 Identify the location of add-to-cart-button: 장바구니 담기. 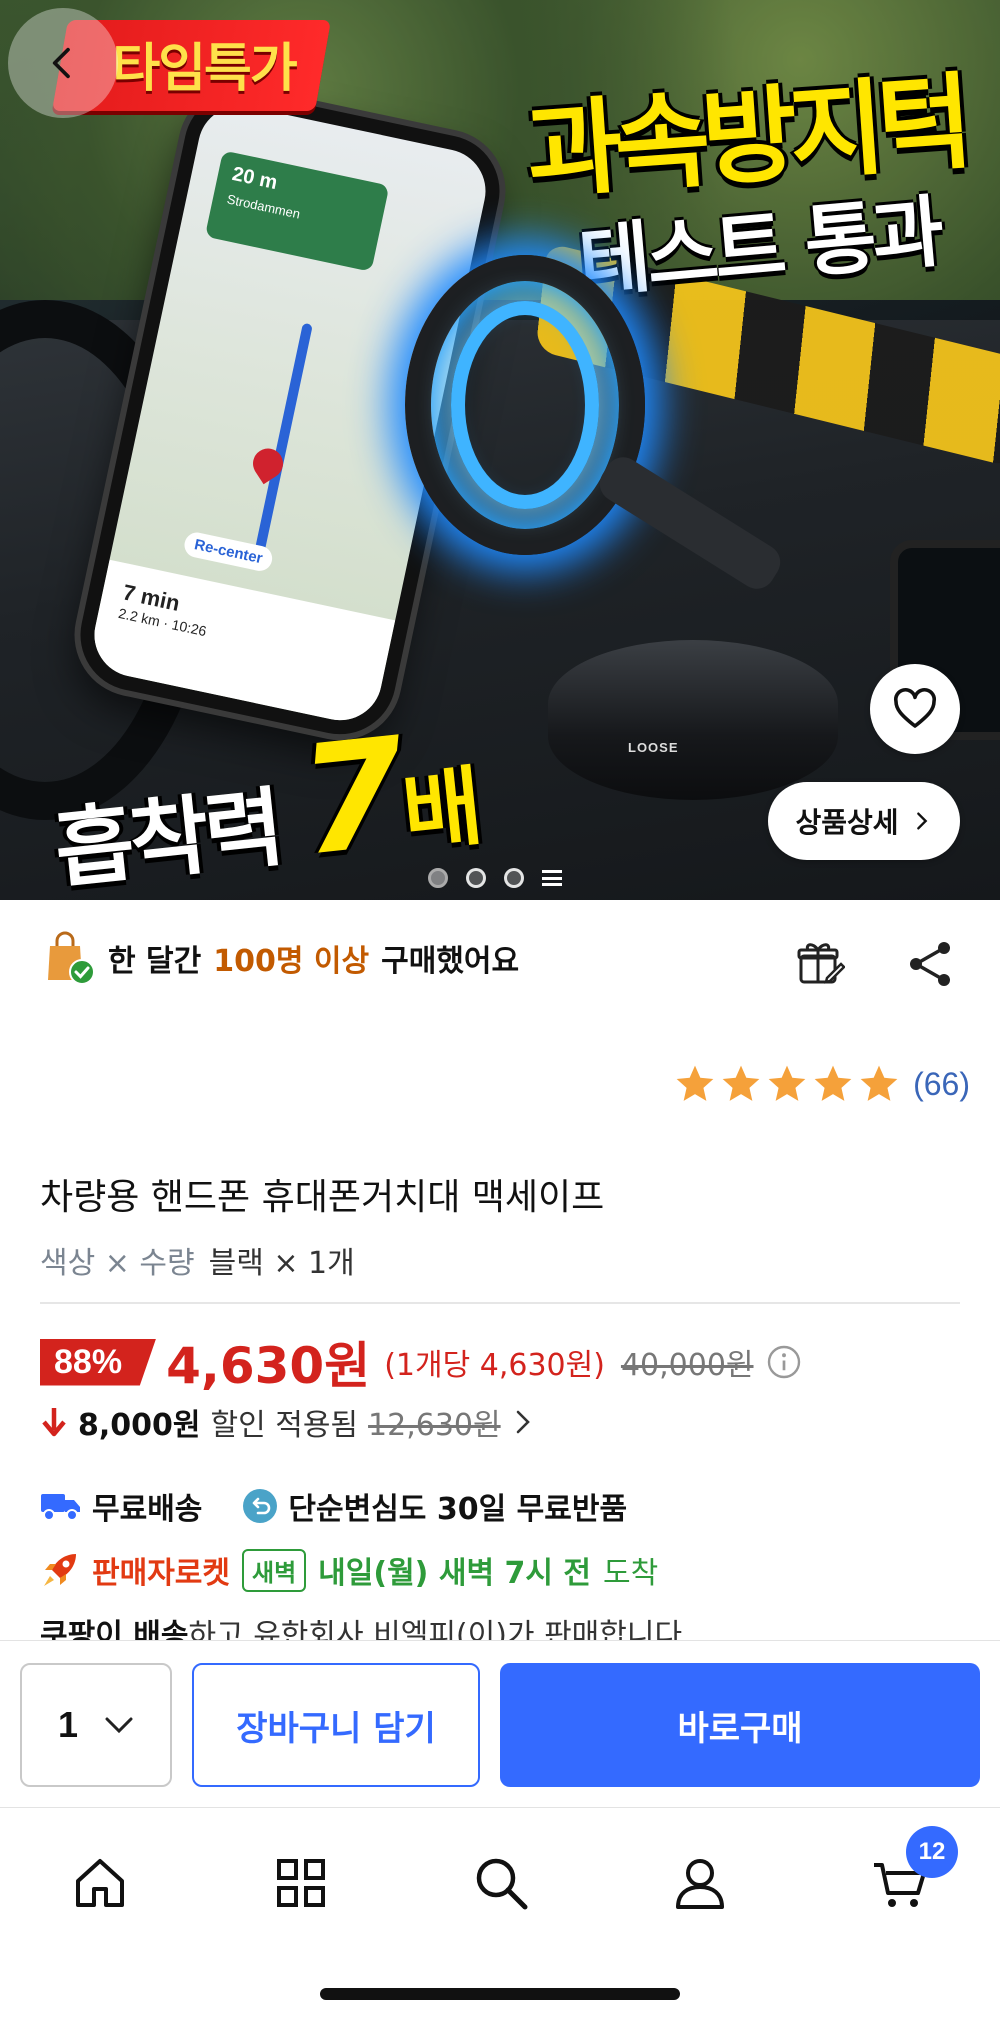
(336, 1725).